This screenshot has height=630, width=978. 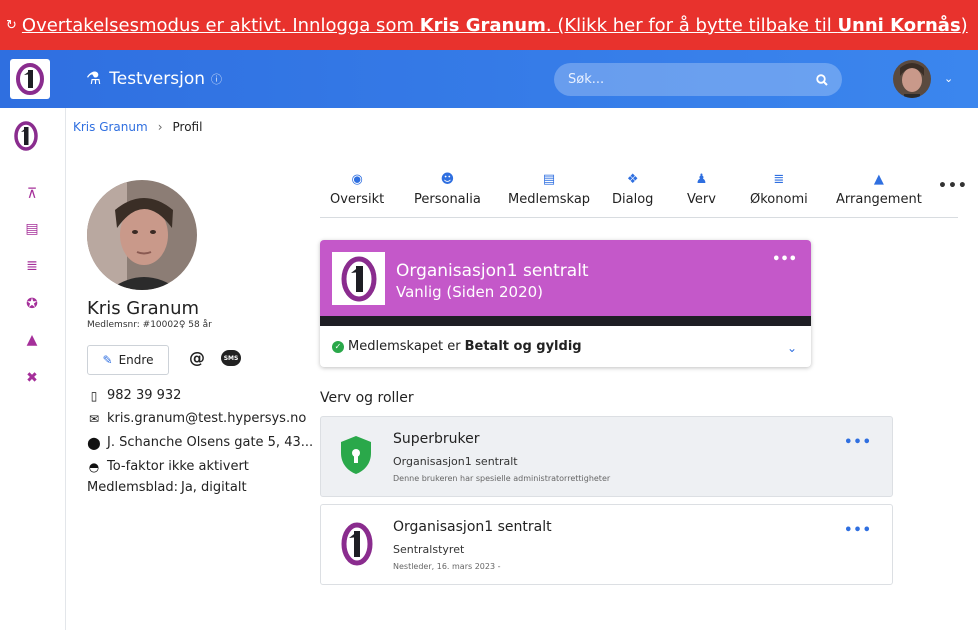 I want to click on membership-org-logo, so click(x=358, y=278).